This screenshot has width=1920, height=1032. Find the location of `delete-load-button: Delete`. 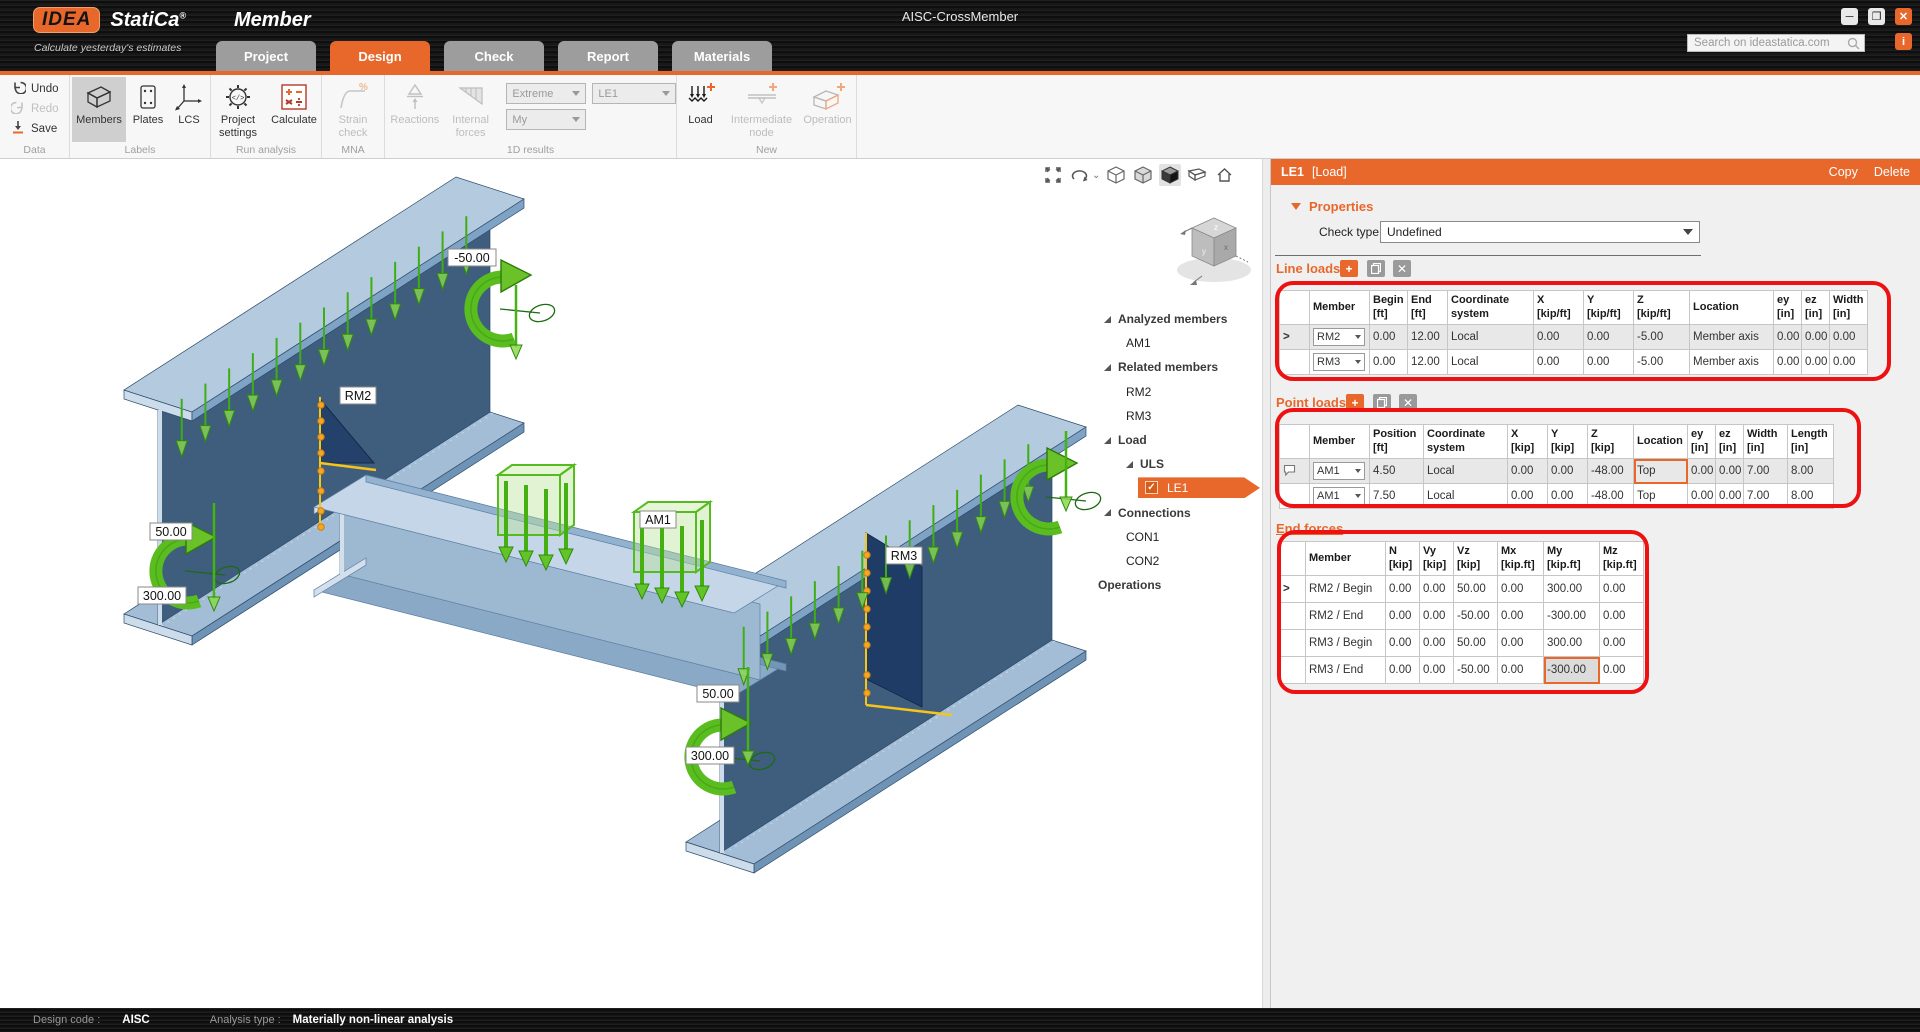

delete-load-button: Delete is located at coordinates (1892, 172).